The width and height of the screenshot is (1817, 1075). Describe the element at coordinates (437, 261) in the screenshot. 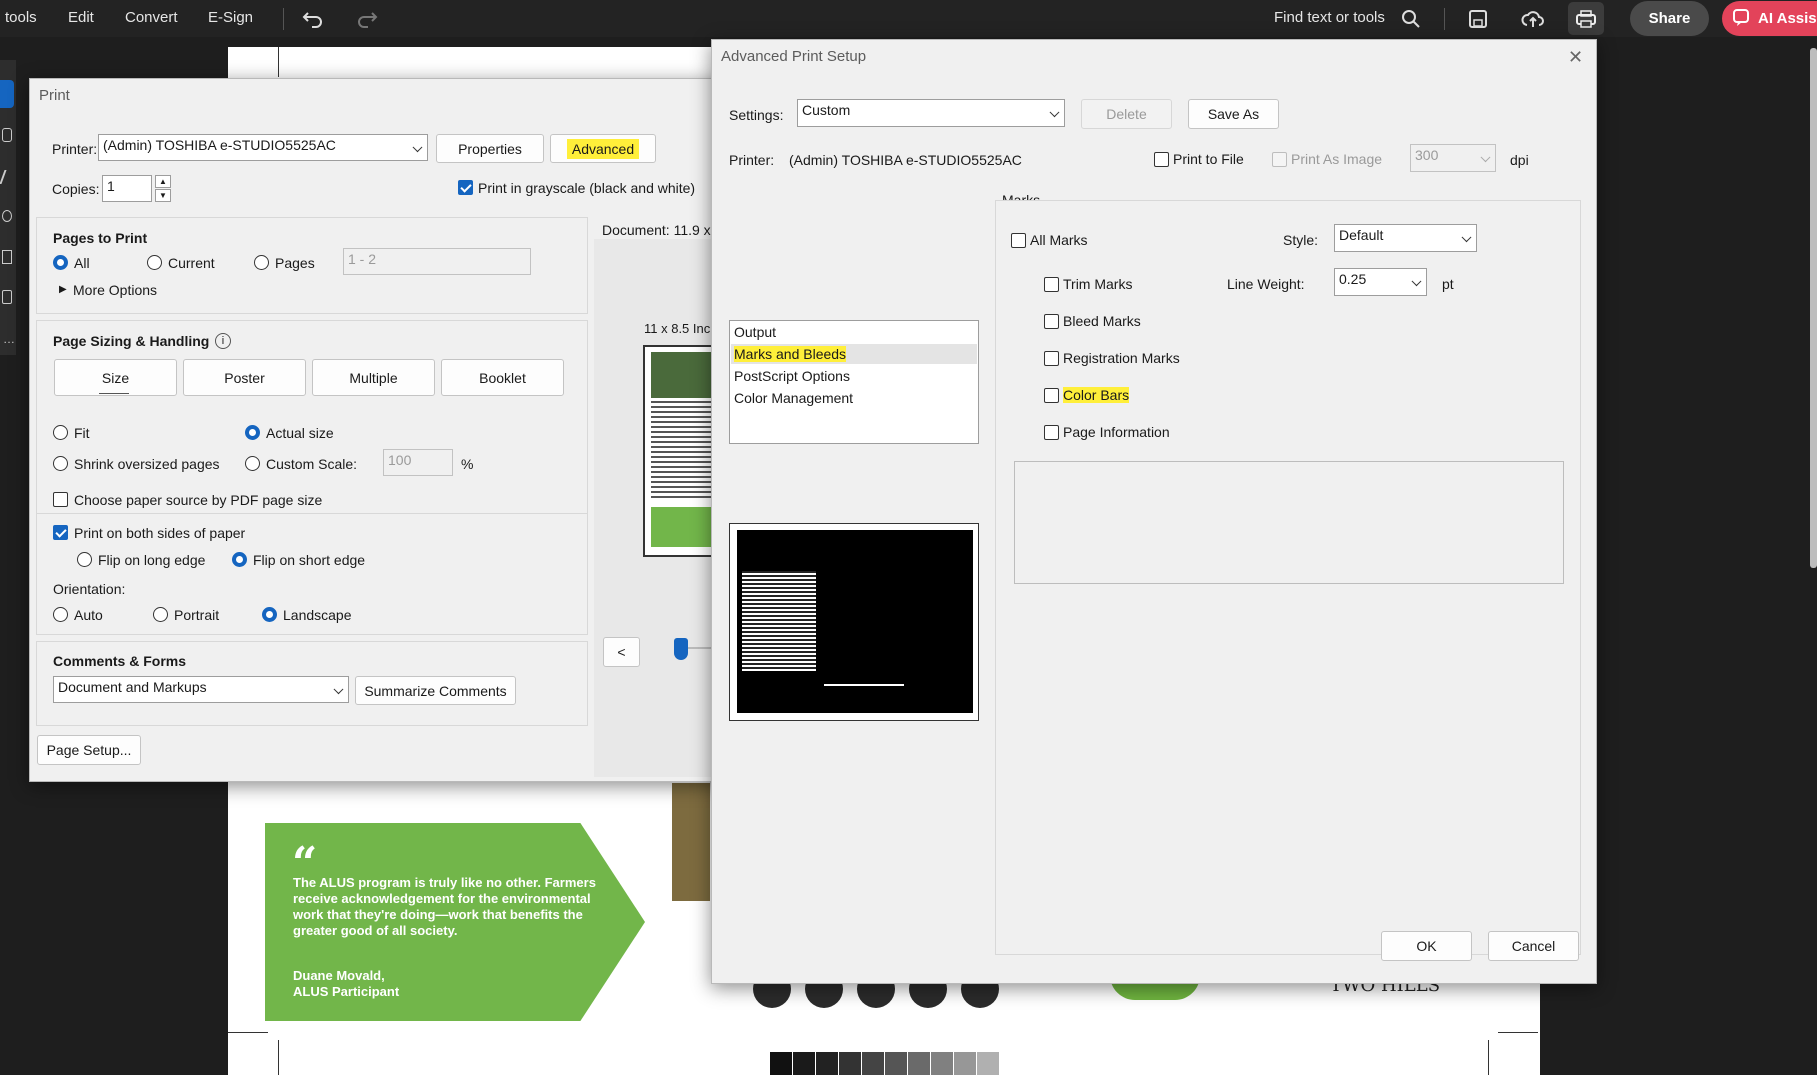

I see `page-range-input: 1 - 2` at that location.